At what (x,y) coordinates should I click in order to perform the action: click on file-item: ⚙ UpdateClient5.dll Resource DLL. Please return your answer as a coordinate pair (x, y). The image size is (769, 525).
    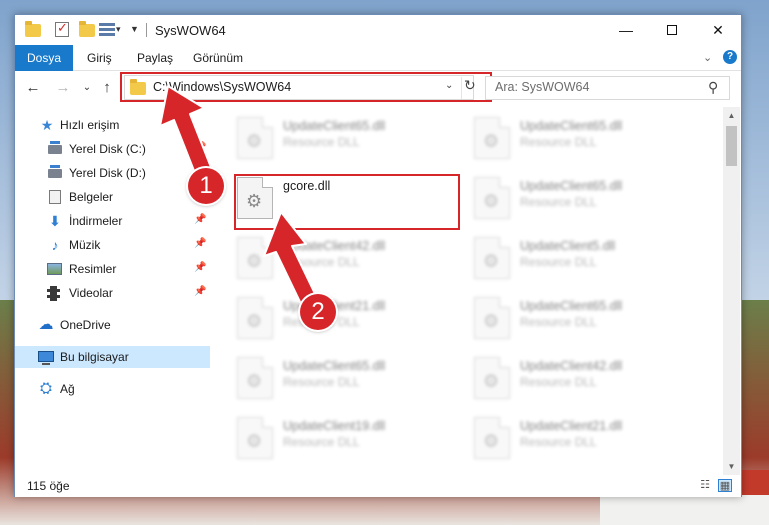
    Looking at the image, I should click on (585, 258).